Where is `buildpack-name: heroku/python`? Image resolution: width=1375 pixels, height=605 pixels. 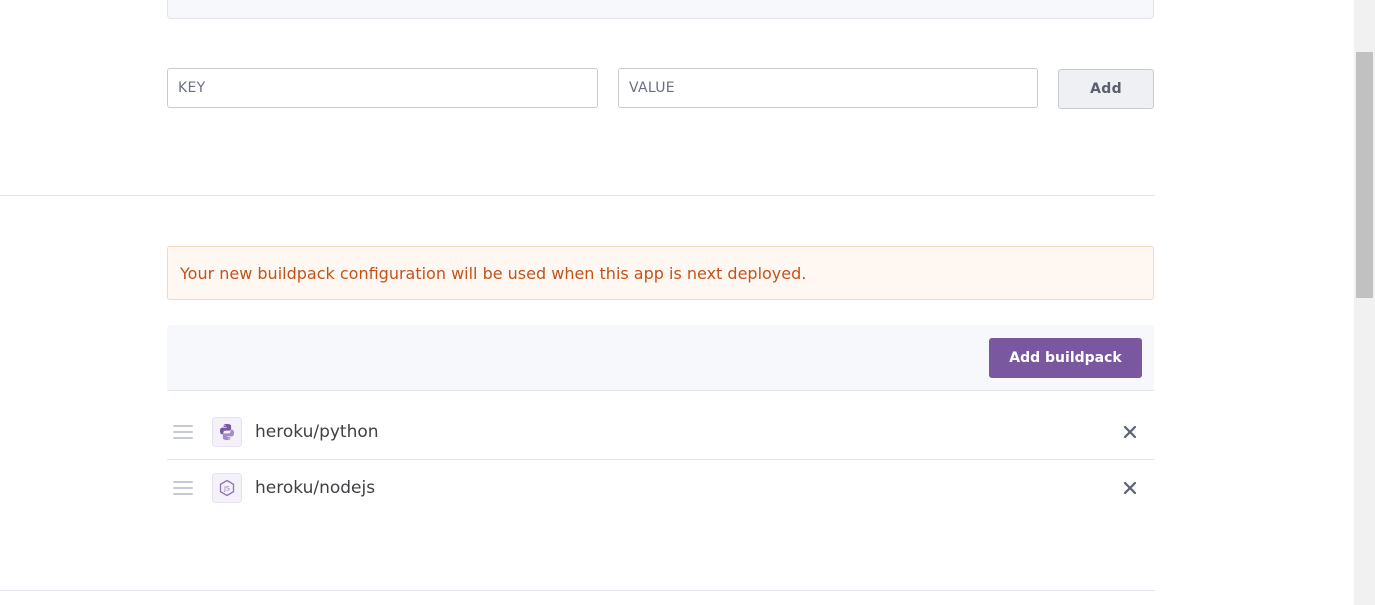
buildpack-name: heroku/python is located at coordinates (317, 431).